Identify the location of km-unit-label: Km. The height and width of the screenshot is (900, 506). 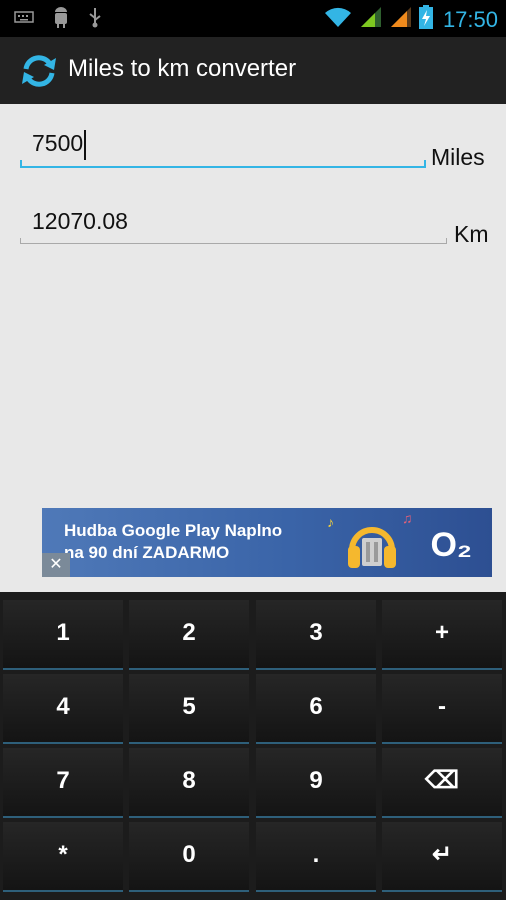
(471, 234).